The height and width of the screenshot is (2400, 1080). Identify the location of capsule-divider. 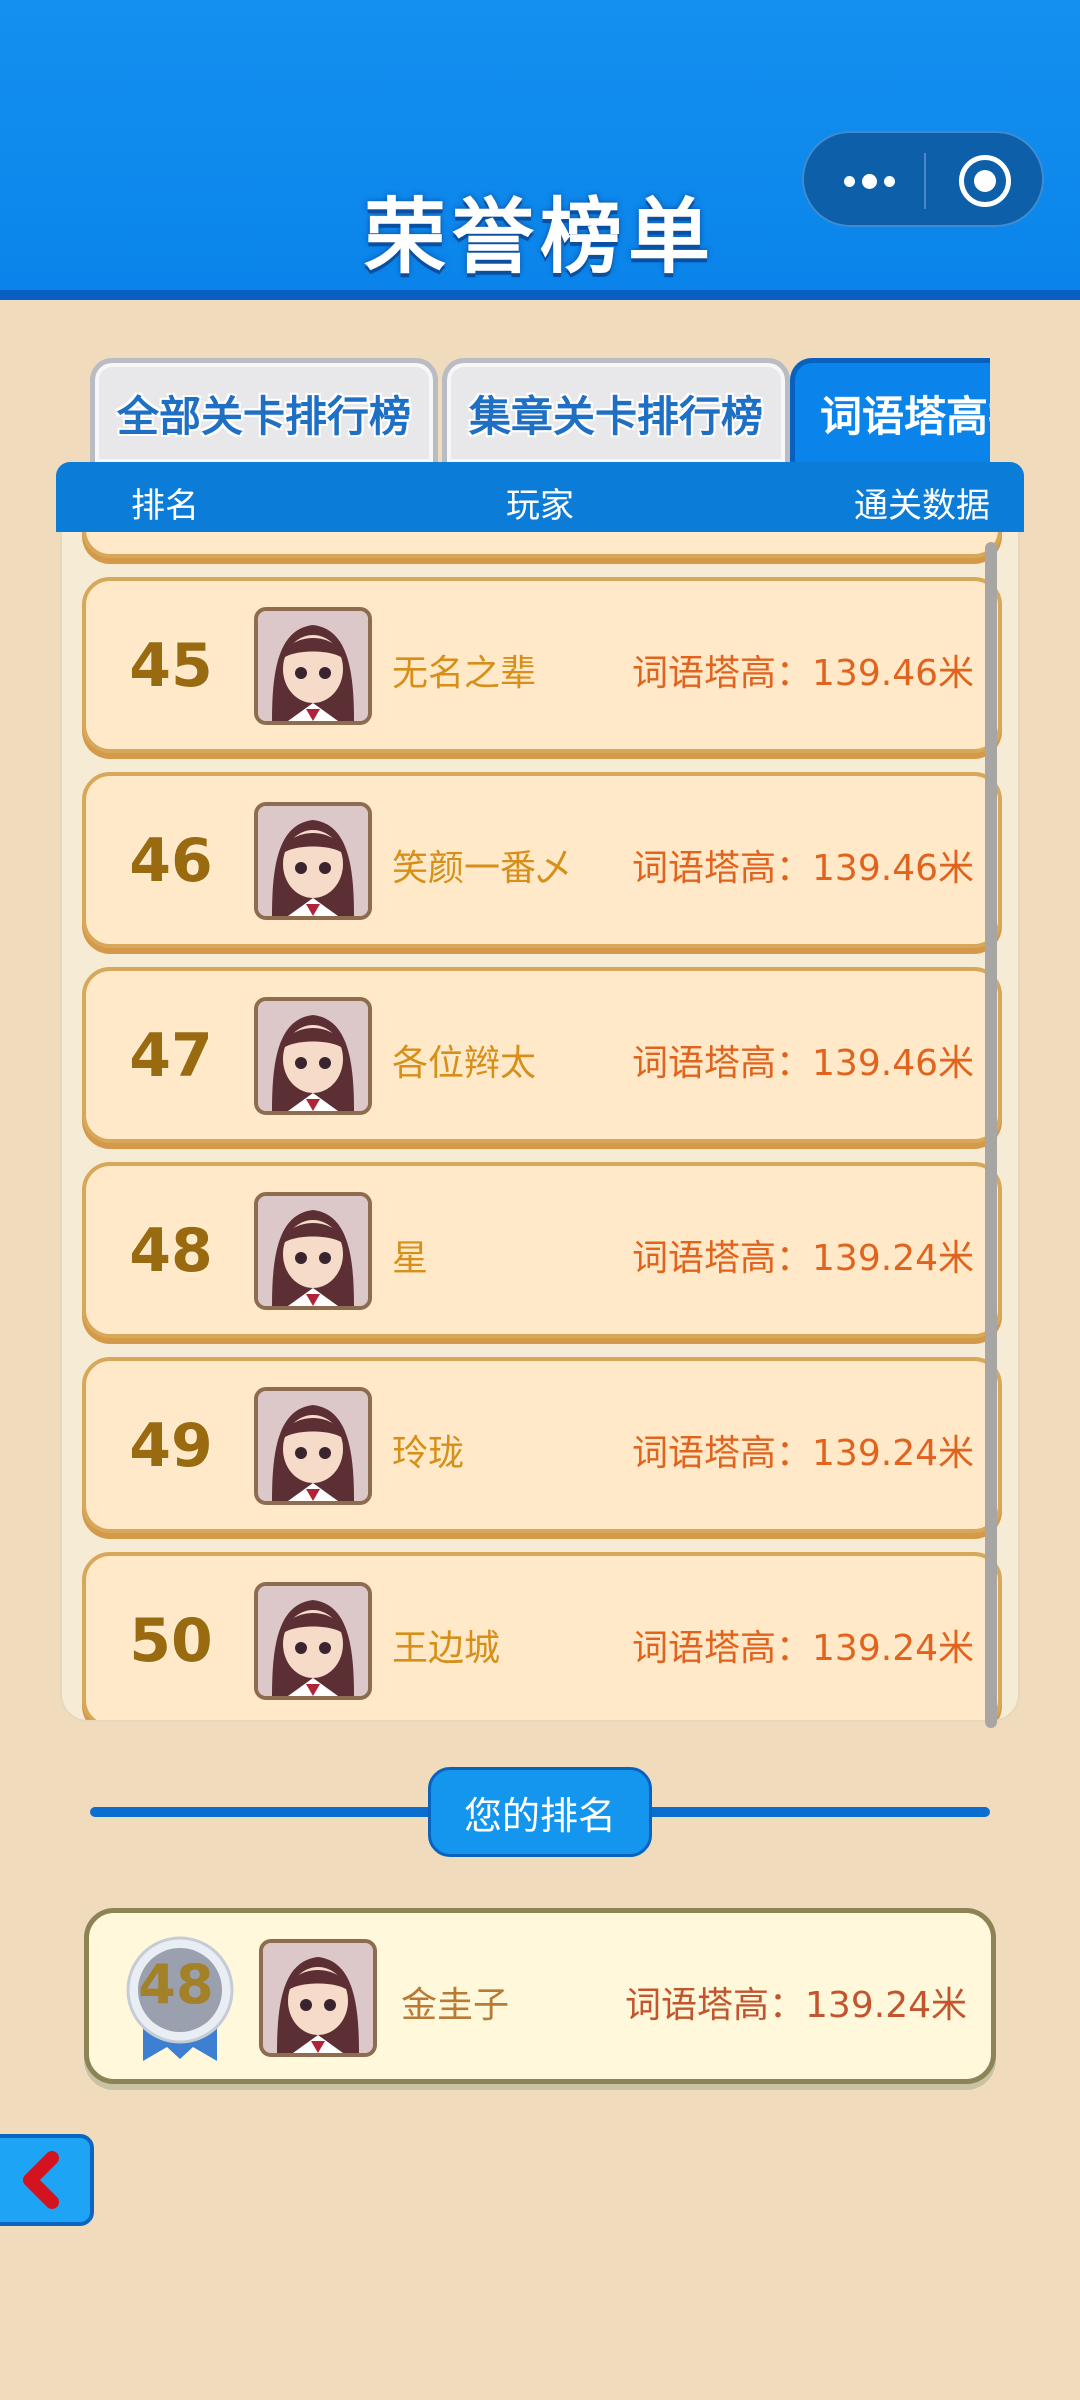
(925, 181).